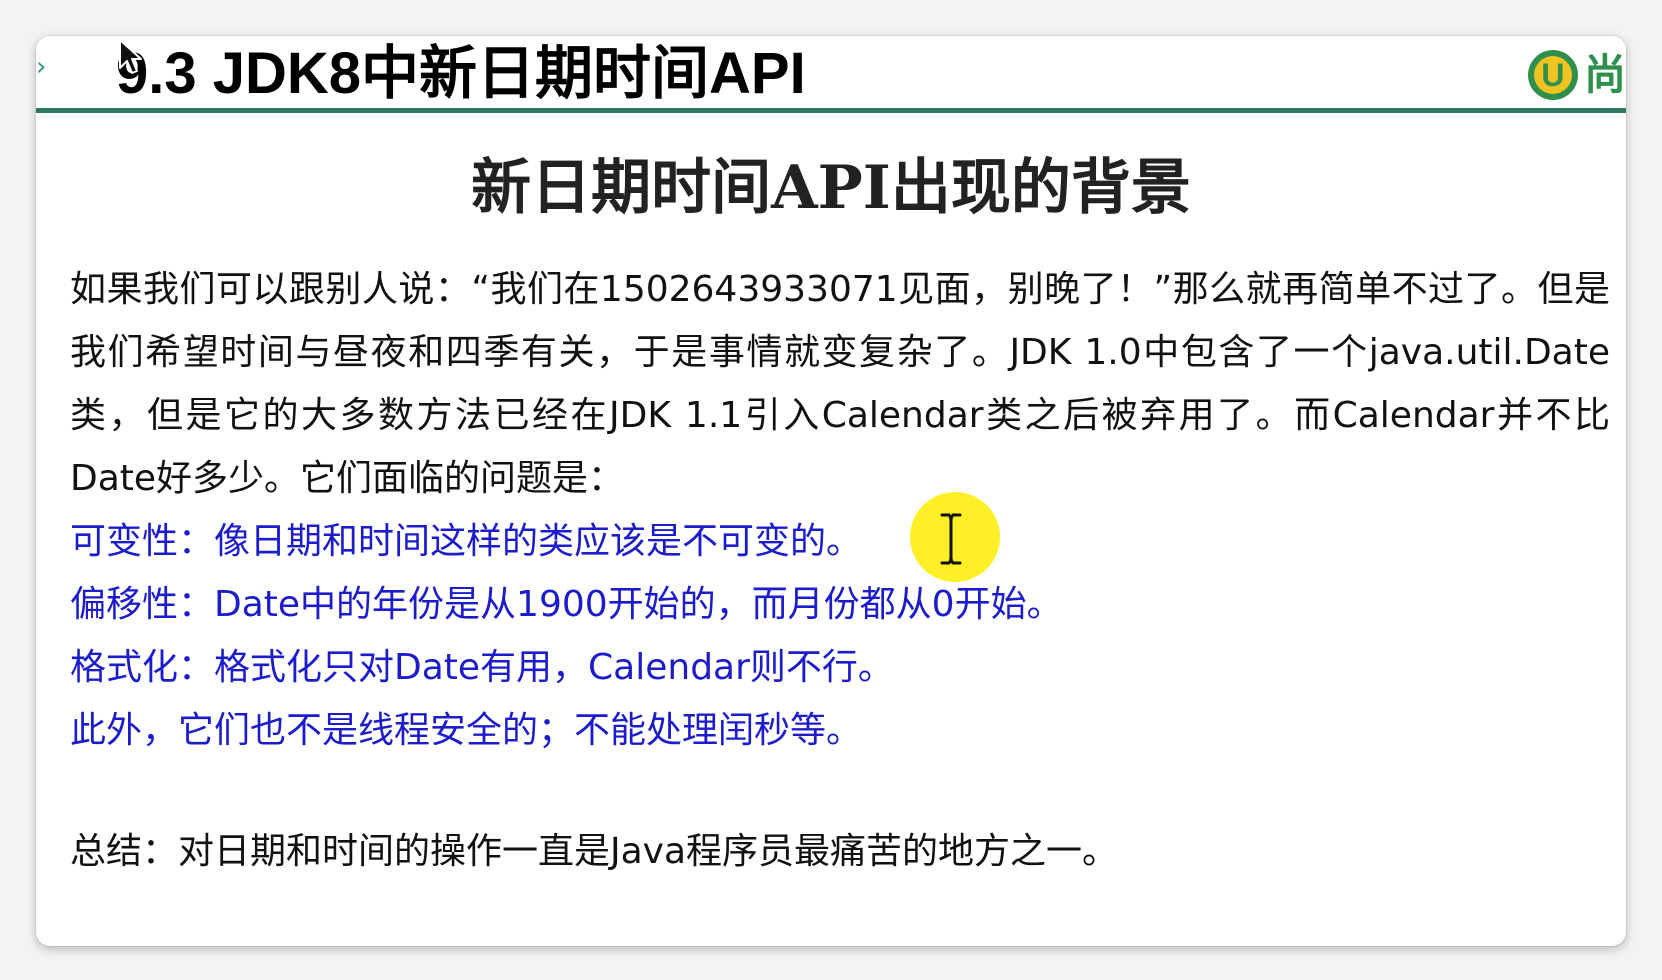 Image resolution: width=1662 pixels, height=980 pixels. What do you see at coordinates (951, 539) in the screenshot?
I see `i-beam-cursor-icon` at bounding box center [951, 539].